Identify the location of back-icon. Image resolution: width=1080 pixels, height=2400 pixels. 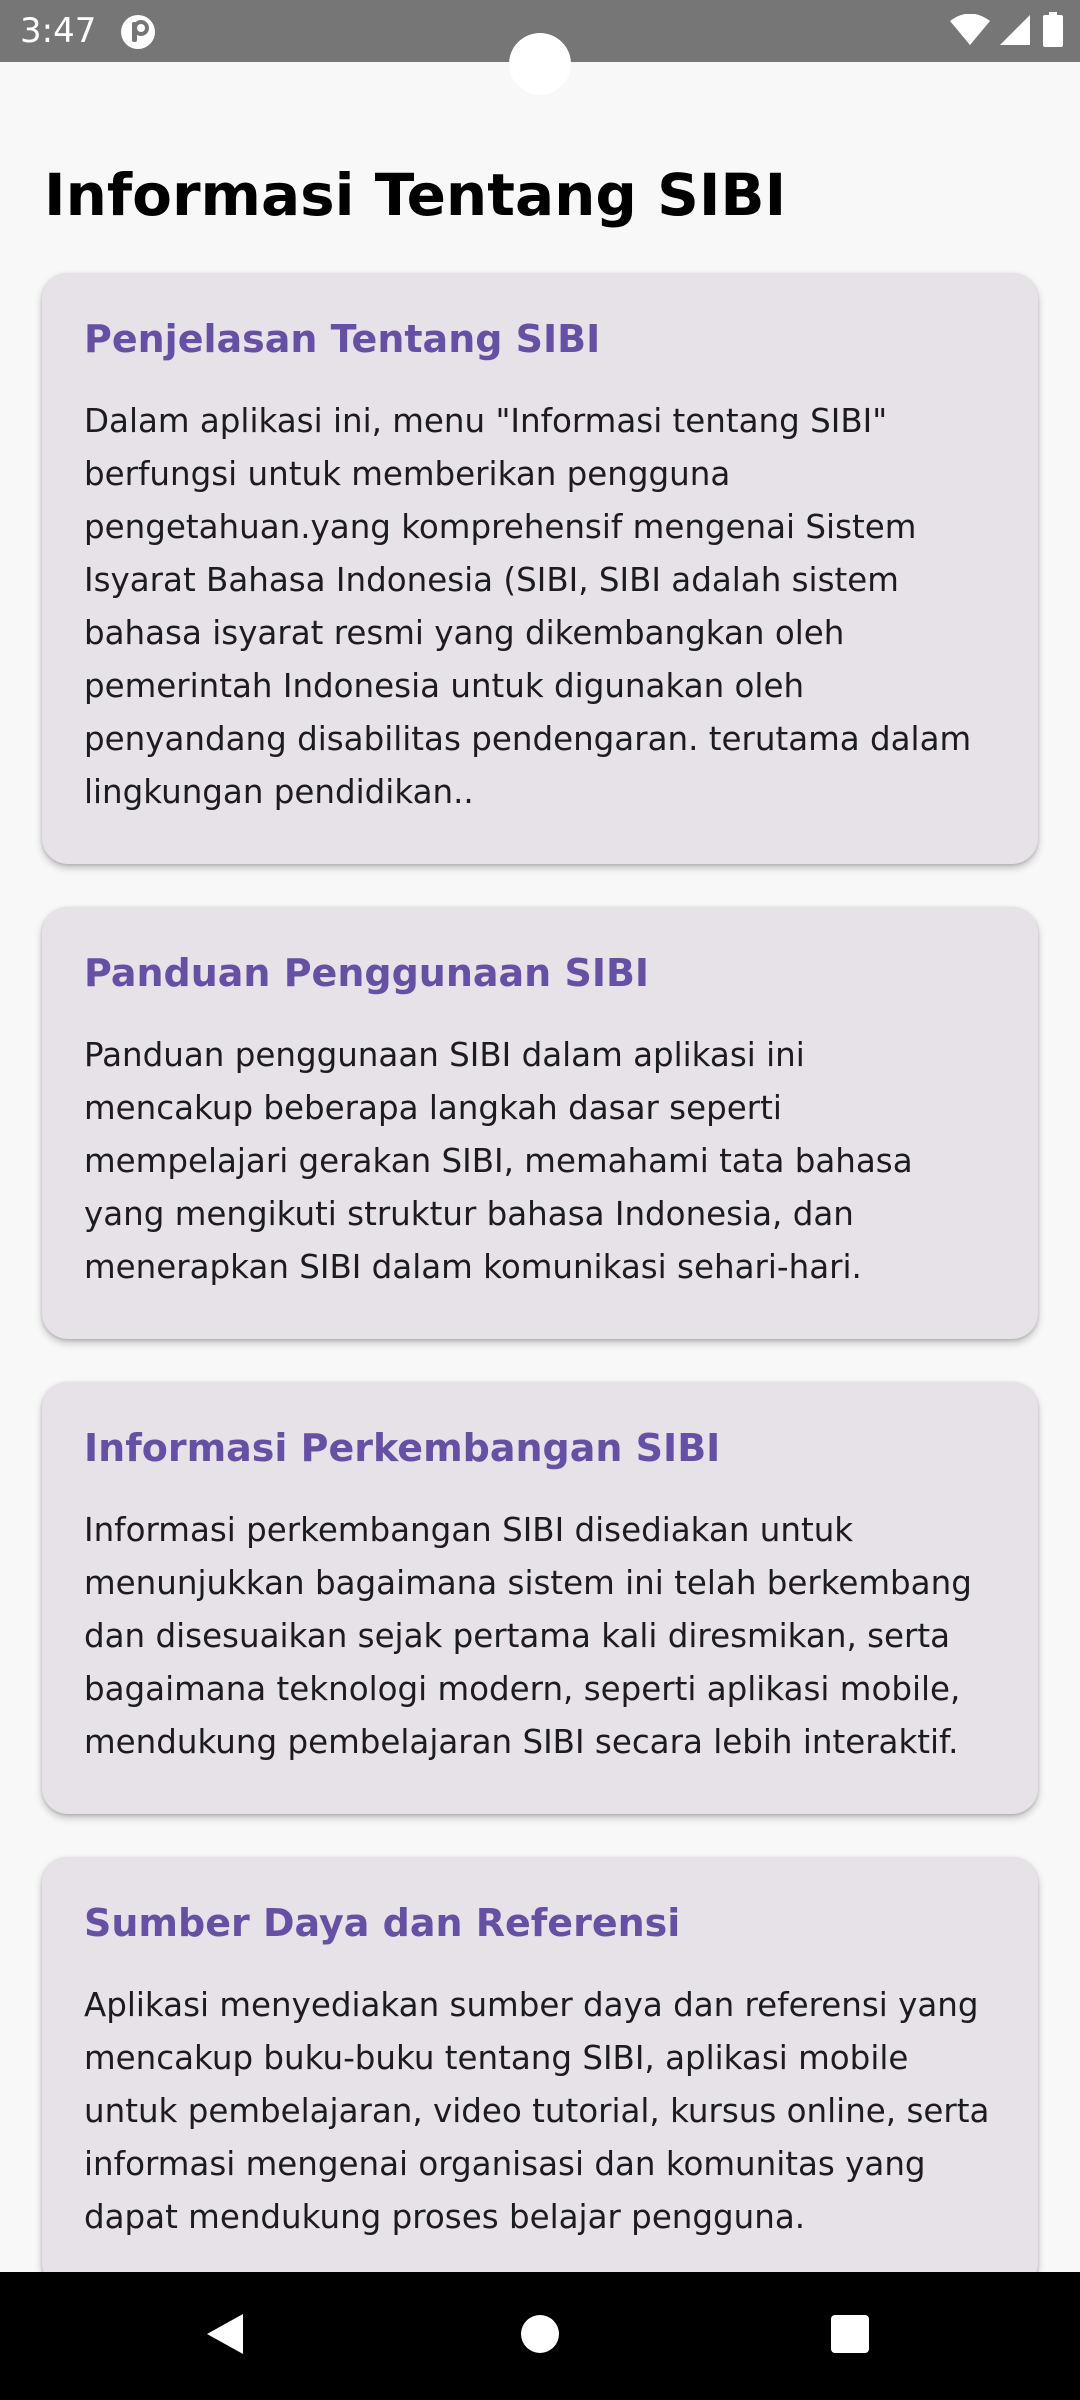
(225, 2336).